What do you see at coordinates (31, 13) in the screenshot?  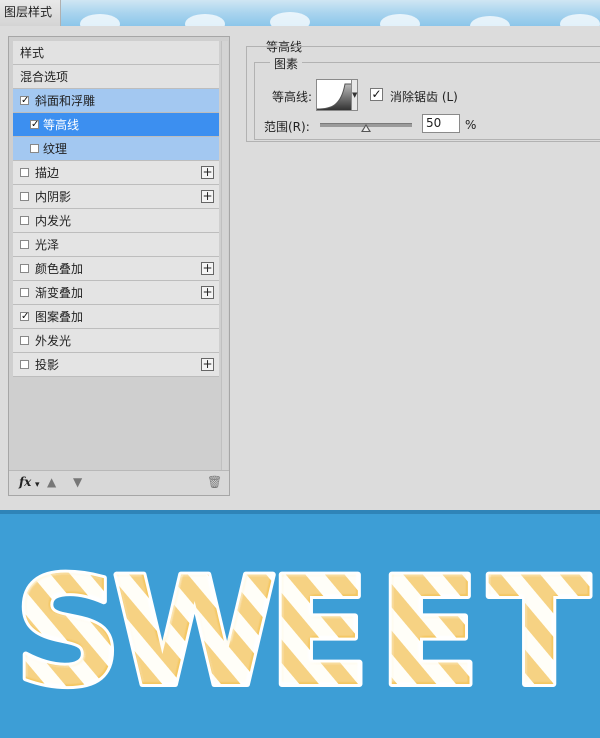 I see `dialog-title: 图层样式` at bounding box center [31, 13].